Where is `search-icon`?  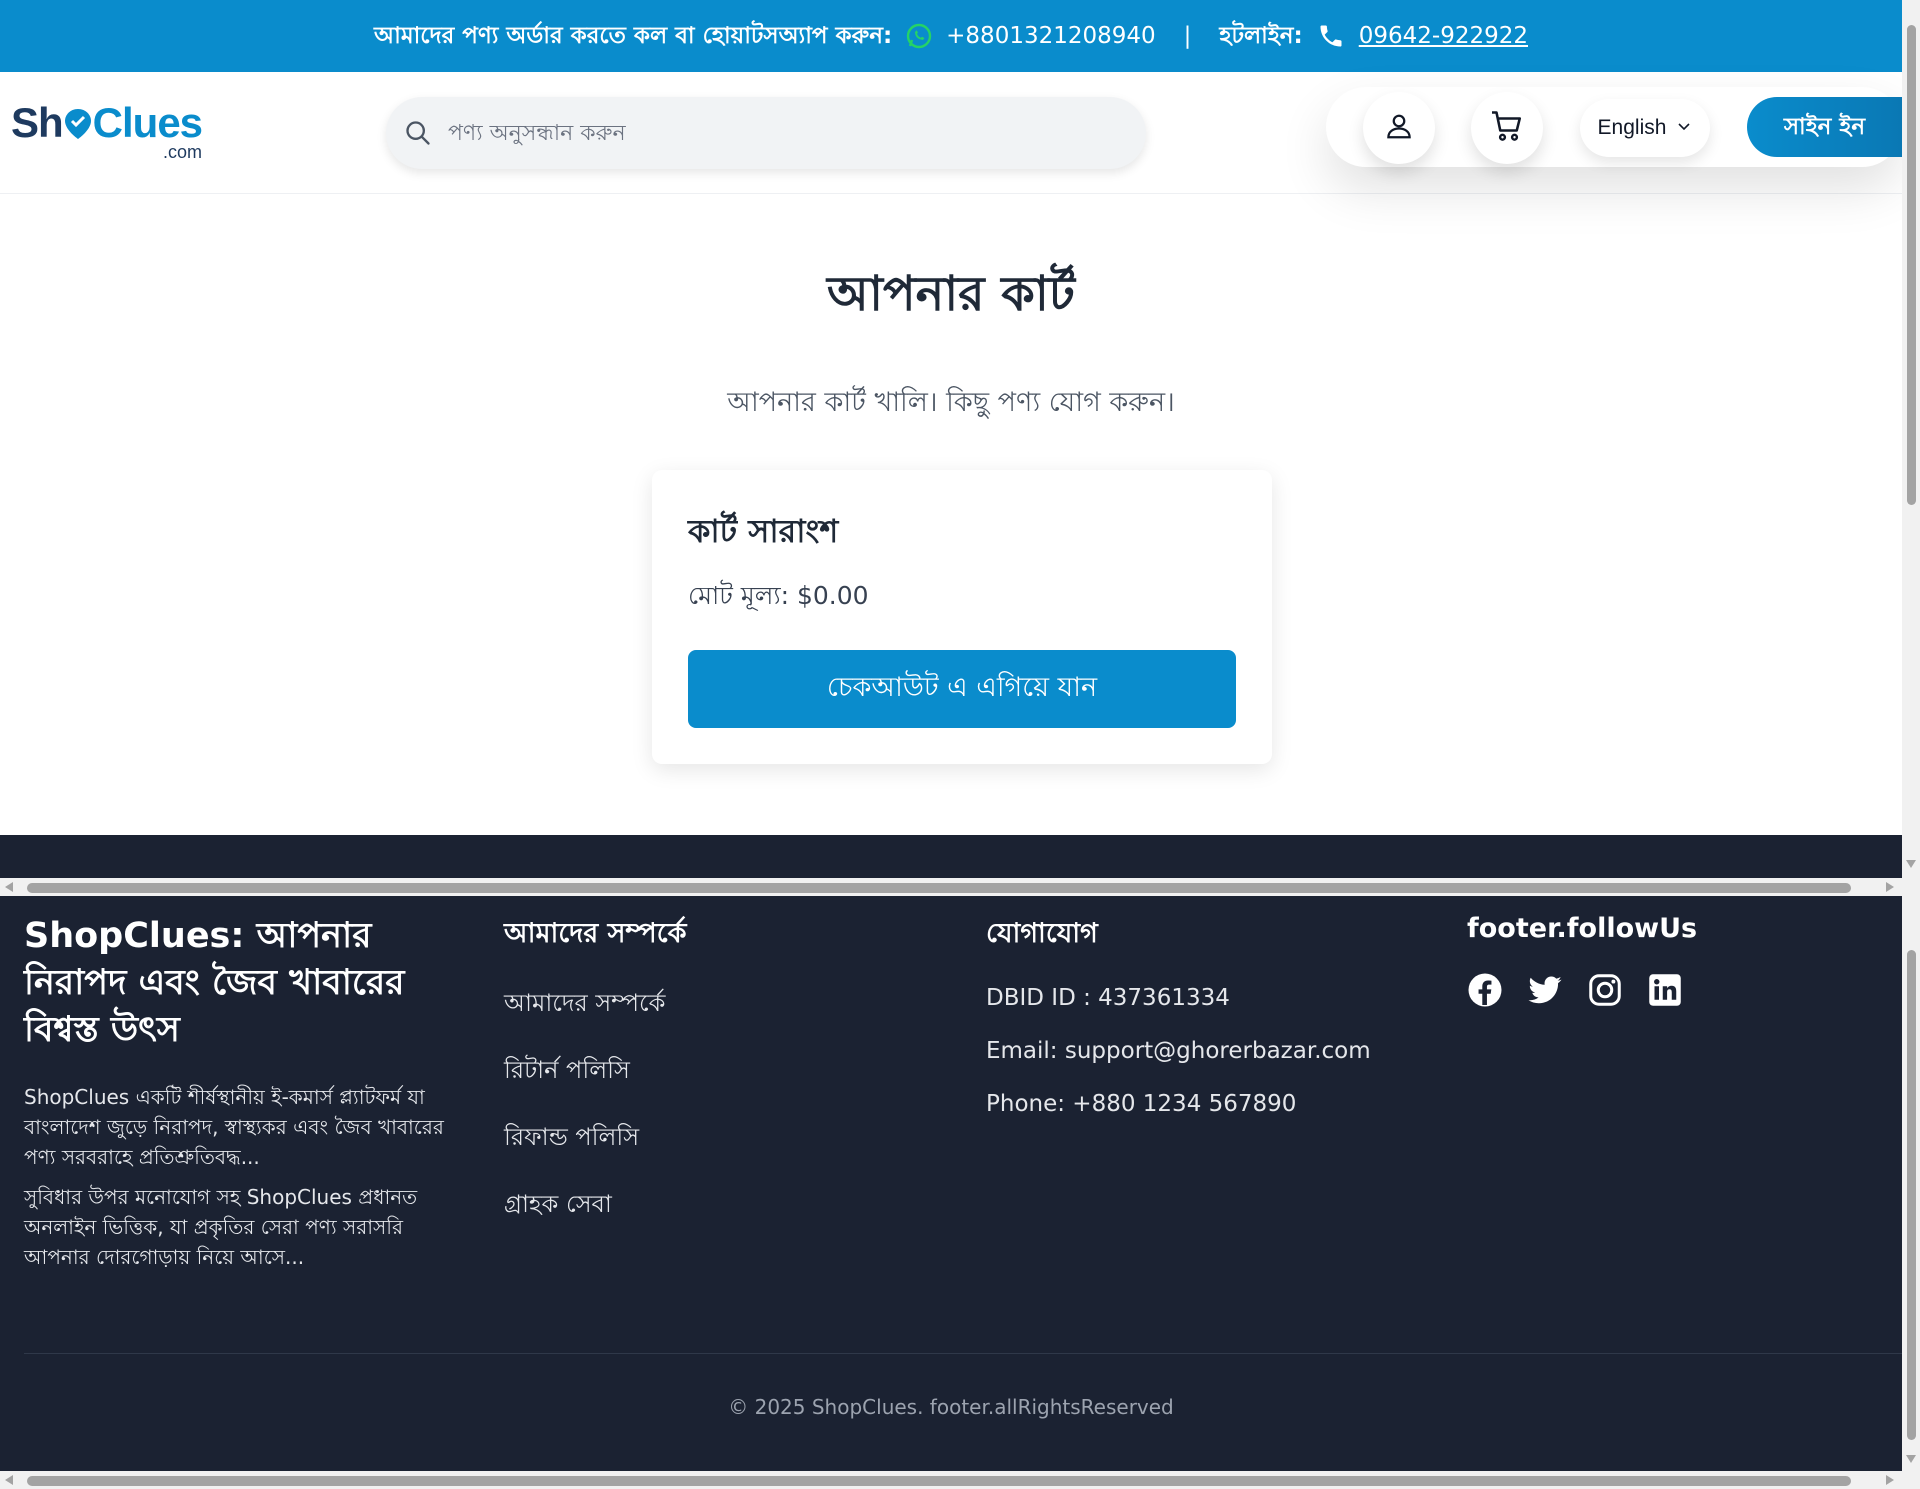 search-icon is located at coordinates (418, 133).